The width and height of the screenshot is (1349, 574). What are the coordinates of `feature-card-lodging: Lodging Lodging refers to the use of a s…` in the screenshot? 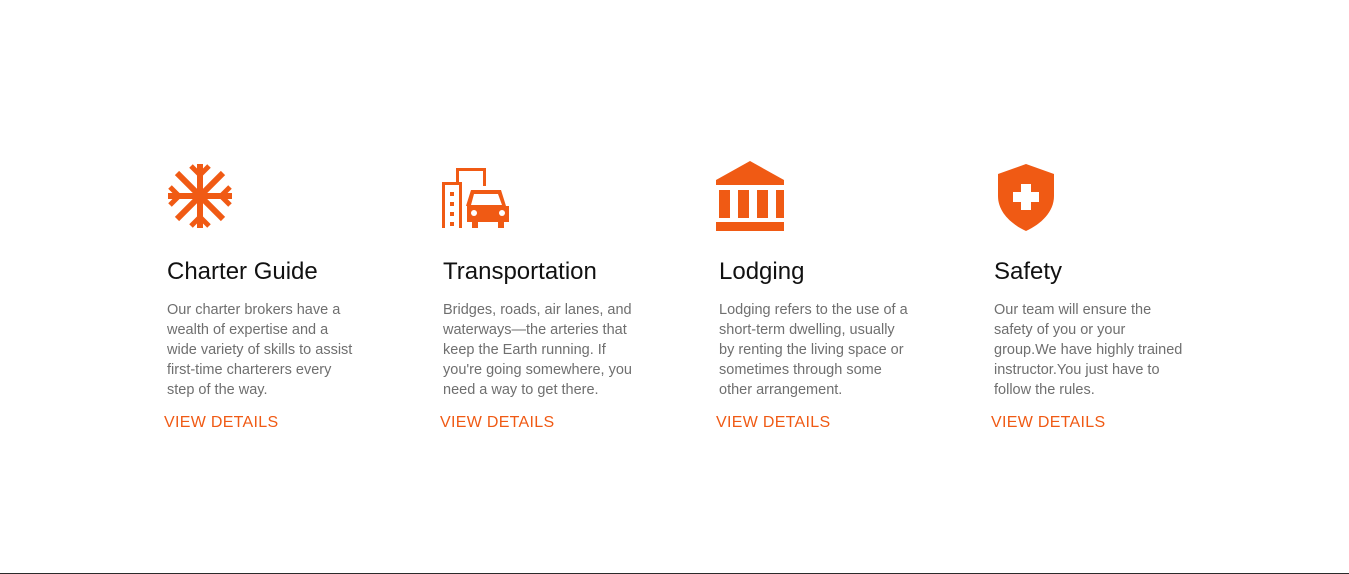 It's located at (816, 296).